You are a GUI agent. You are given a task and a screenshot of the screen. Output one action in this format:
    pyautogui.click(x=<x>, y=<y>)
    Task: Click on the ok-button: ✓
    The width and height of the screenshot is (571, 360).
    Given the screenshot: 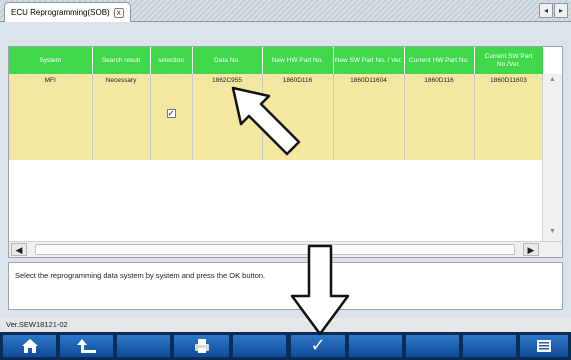 What is the action you would take?
    pyautogui.click(x=318, y=346)
    